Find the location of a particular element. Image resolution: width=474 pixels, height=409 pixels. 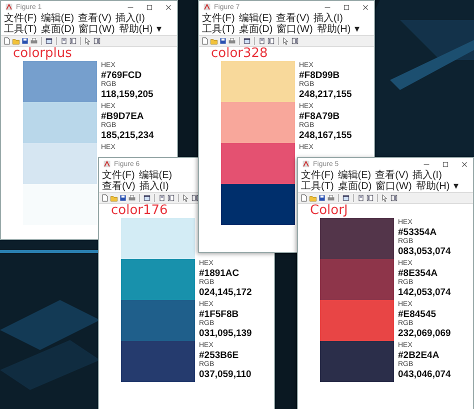

hex-value: #1891AC is located at coordinates (219, 273).